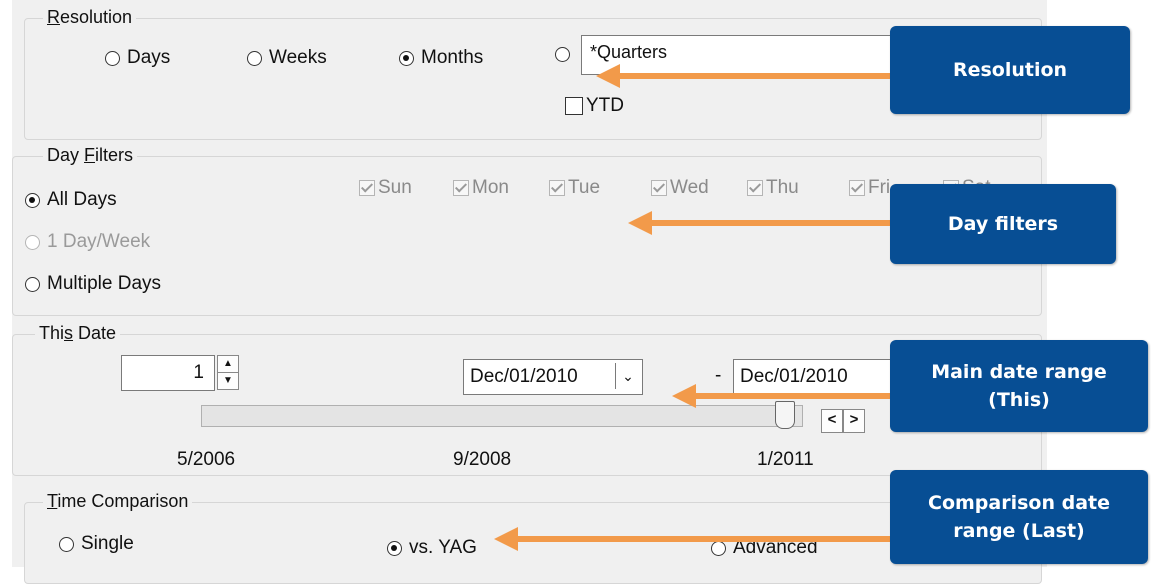  I want to click on period-spinner: 1, so click(168, 373).